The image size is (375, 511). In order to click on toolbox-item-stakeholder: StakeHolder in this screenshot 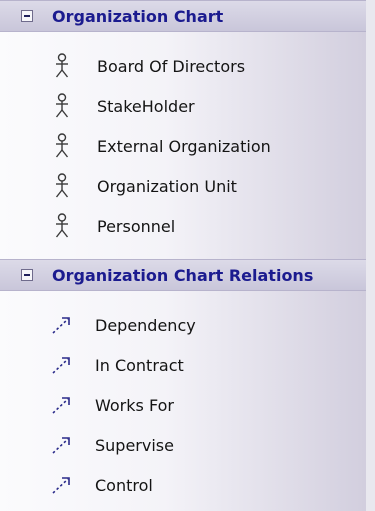, I will do `click(183, 106)`.